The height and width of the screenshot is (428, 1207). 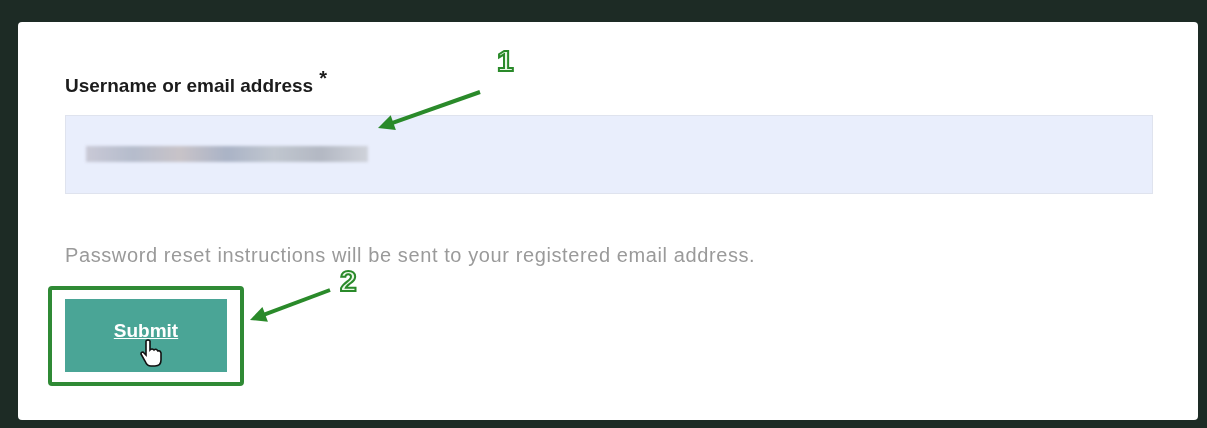 What do you see at coordinates (146, 335) in the screenshot?
I see `submit-button: Submit` at bounding box center [146, 335].